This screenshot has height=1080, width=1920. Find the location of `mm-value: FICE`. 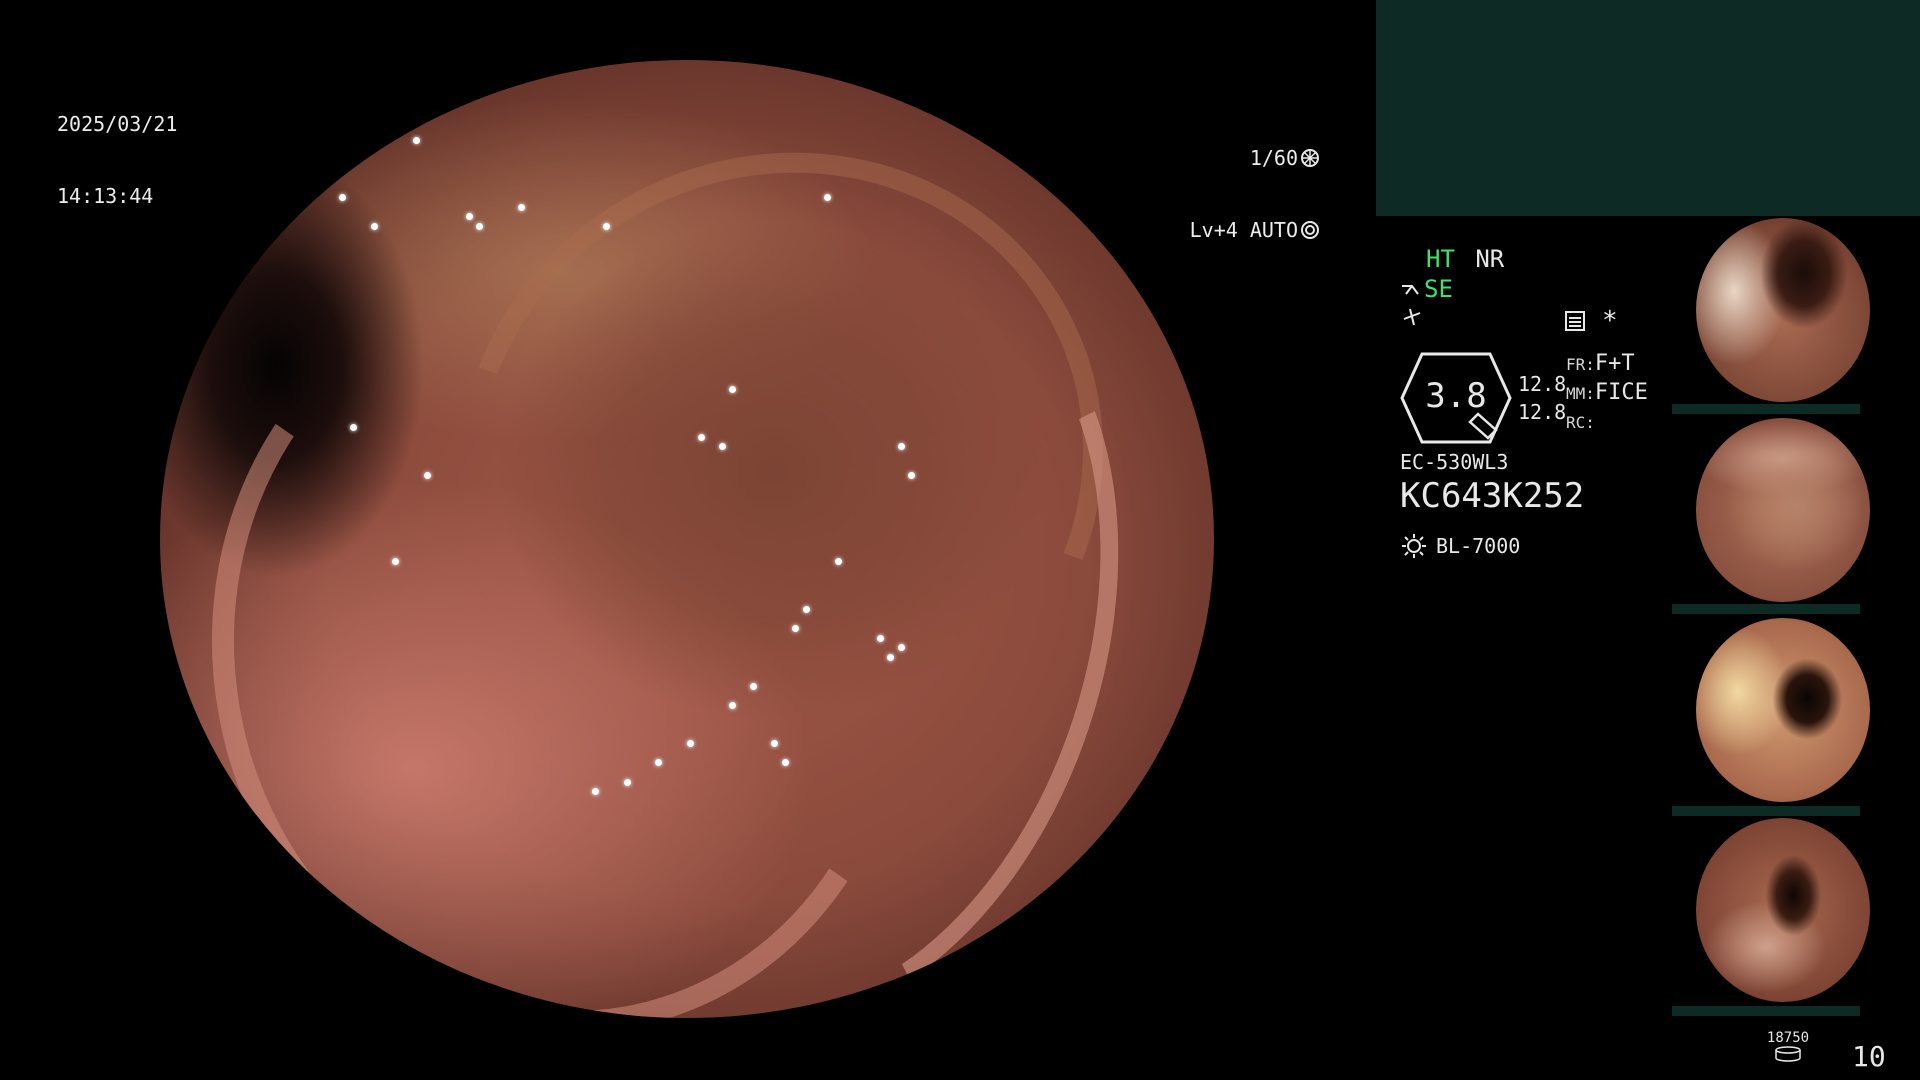

mm-value: FICE is located at coordinates (1621, 392).